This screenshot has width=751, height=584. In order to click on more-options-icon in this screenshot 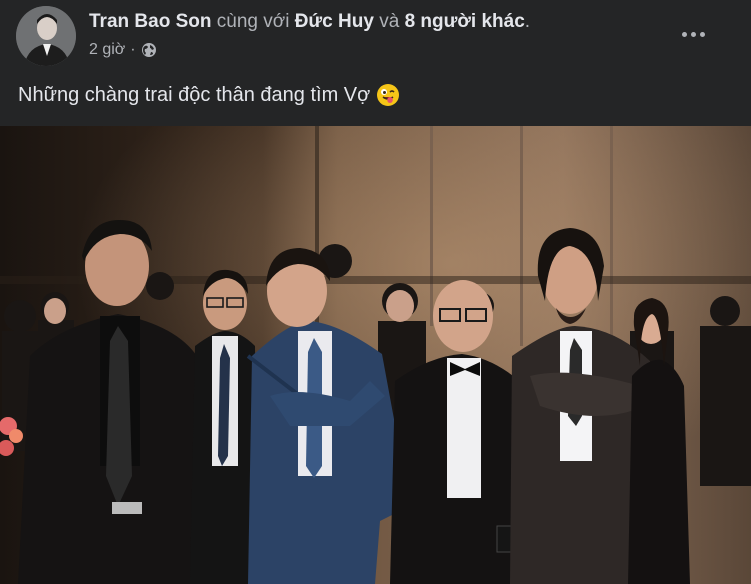, I will do `click(693, 34)`.